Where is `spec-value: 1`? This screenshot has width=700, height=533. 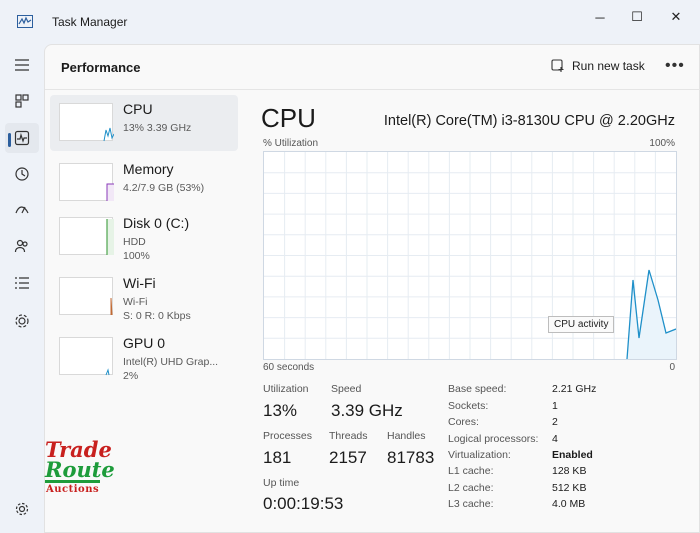
spec-value: 1 is located at coordinates (555, 406).